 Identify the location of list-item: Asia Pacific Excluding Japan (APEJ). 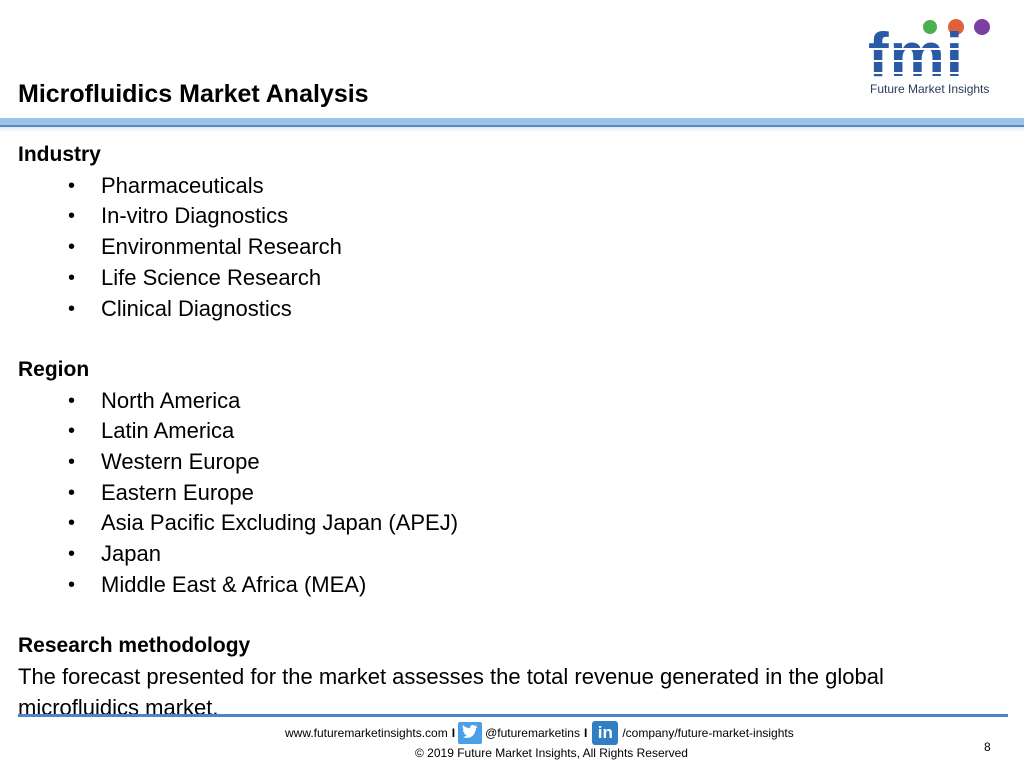
(538, 523).